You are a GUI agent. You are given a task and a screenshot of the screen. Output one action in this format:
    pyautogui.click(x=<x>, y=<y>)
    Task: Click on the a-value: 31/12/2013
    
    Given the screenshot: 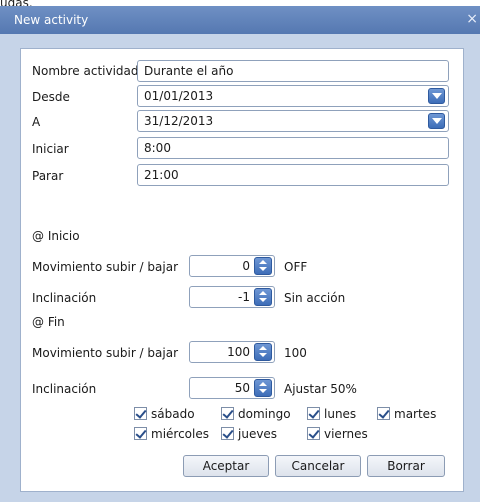 What is the action you would take?
    pyautogui.click(x=179, y=121)
    